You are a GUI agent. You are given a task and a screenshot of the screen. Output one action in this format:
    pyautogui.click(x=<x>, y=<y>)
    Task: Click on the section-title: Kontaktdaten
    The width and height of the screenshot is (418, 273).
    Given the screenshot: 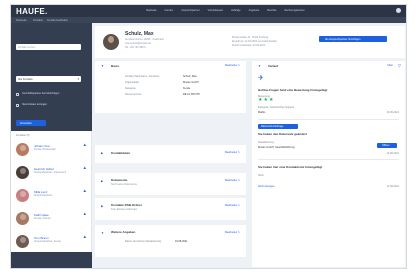 What is the action you would take?
    pyautogui.click(x=121, y=153)
    